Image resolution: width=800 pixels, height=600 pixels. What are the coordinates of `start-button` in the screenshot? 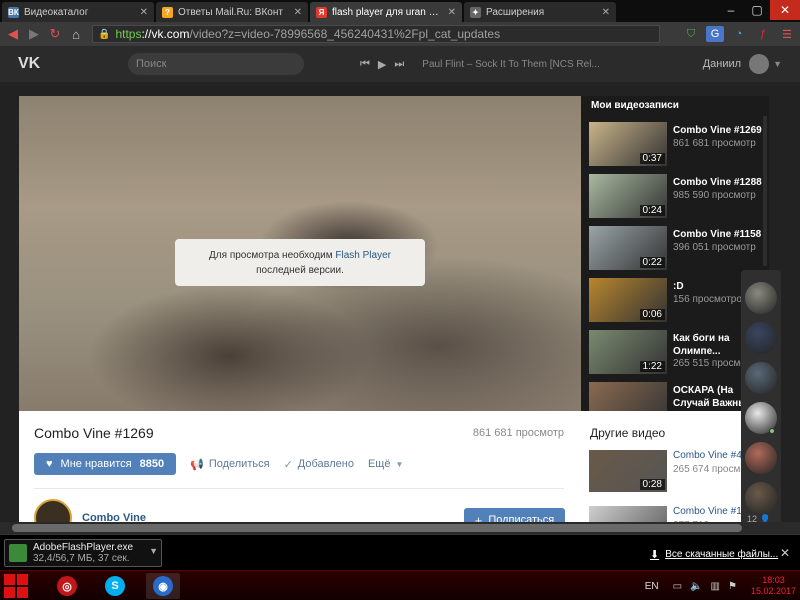 It's located at (16, 586).